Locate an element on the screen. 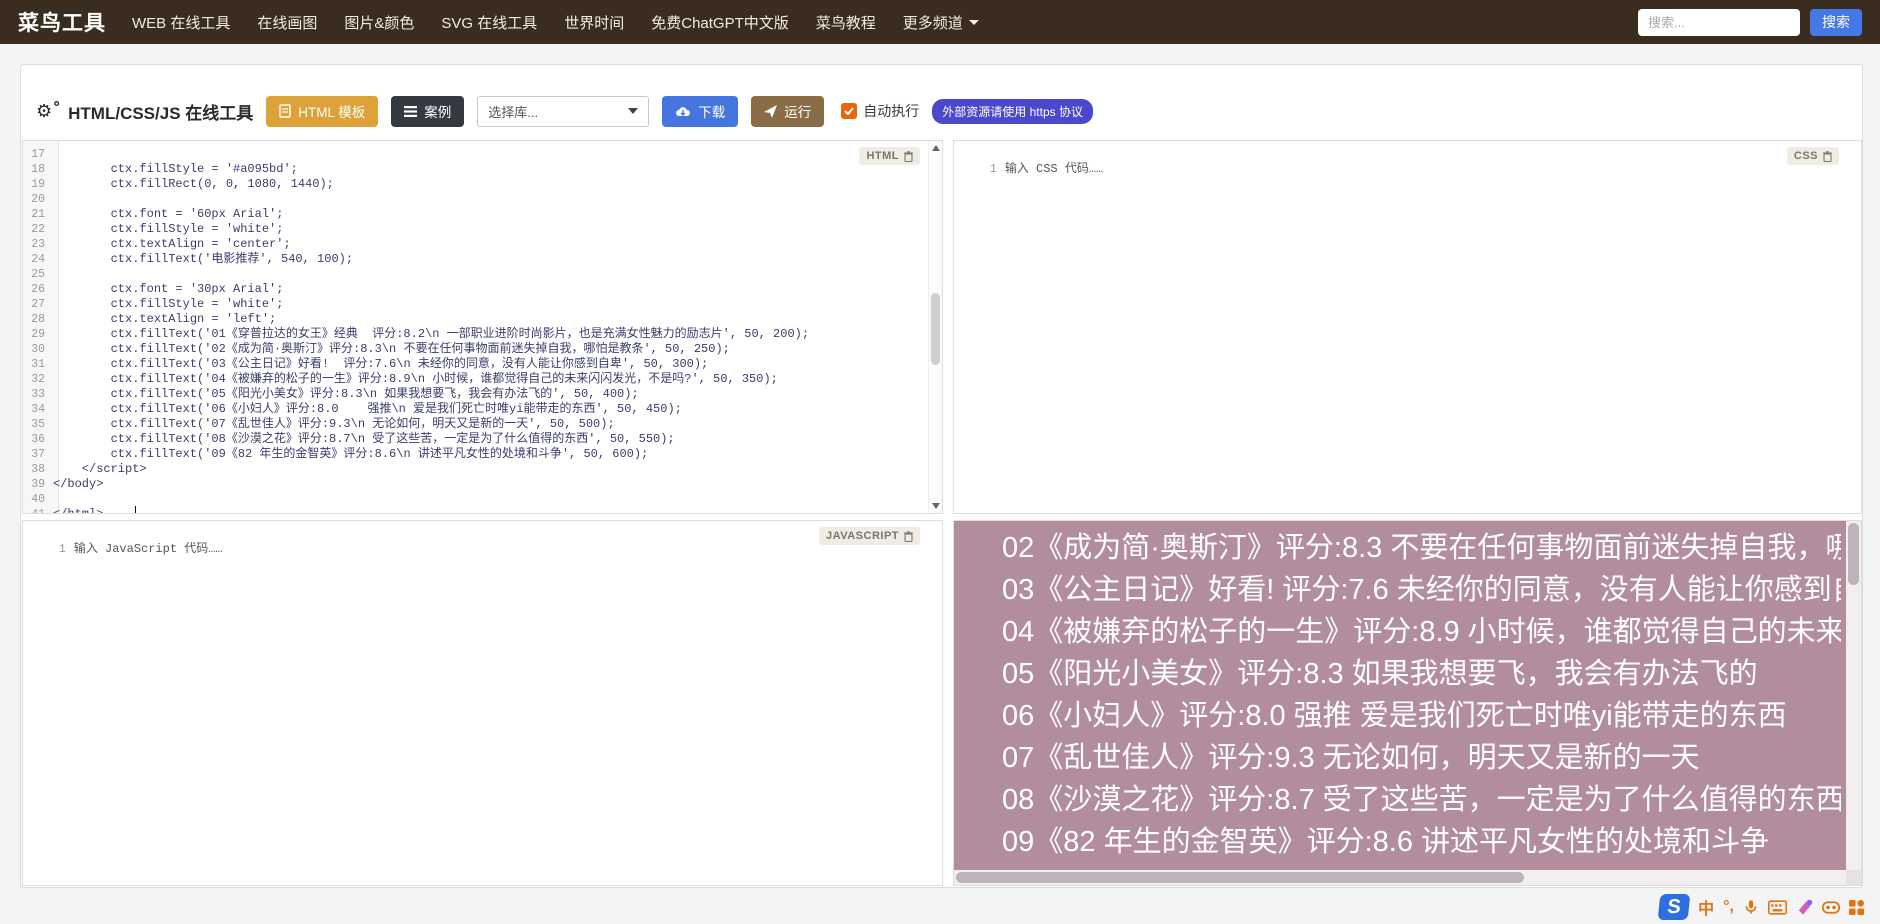 This screenshot has height=924, width=1880. preview-text-line: 08《沙漠之花》评分:8.7 受了这些苦，一定是为了什么值得的东西 is located at coordinates (1421, 800).